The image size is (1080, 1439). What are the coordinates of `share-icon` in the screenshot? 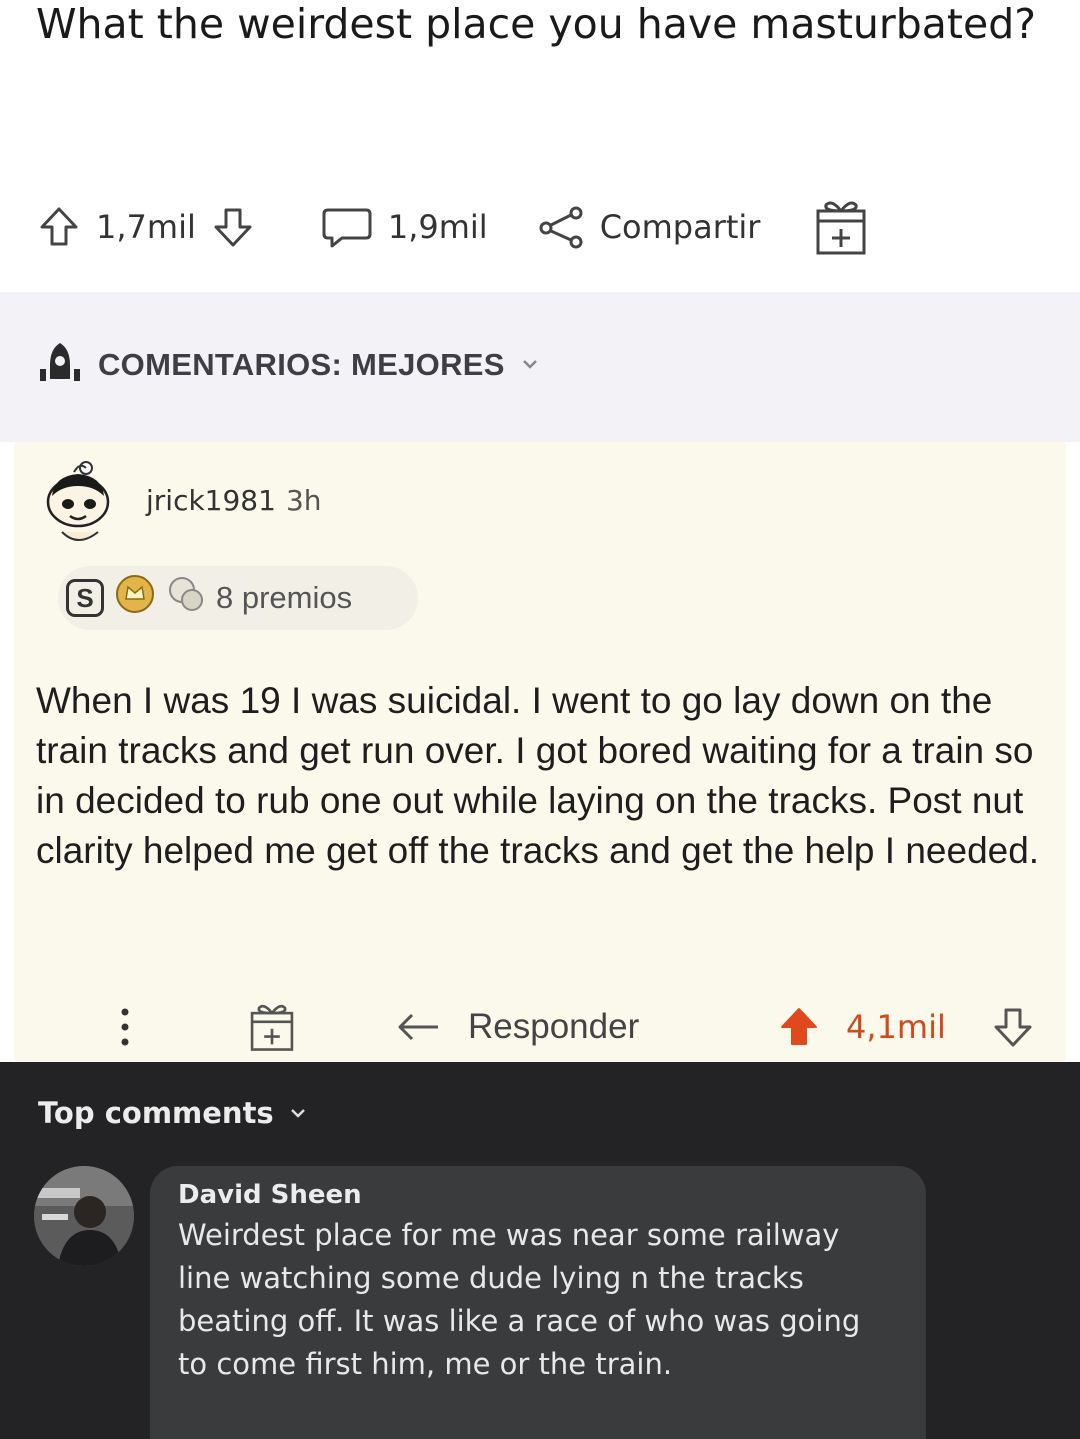 It's located at (561, 227).